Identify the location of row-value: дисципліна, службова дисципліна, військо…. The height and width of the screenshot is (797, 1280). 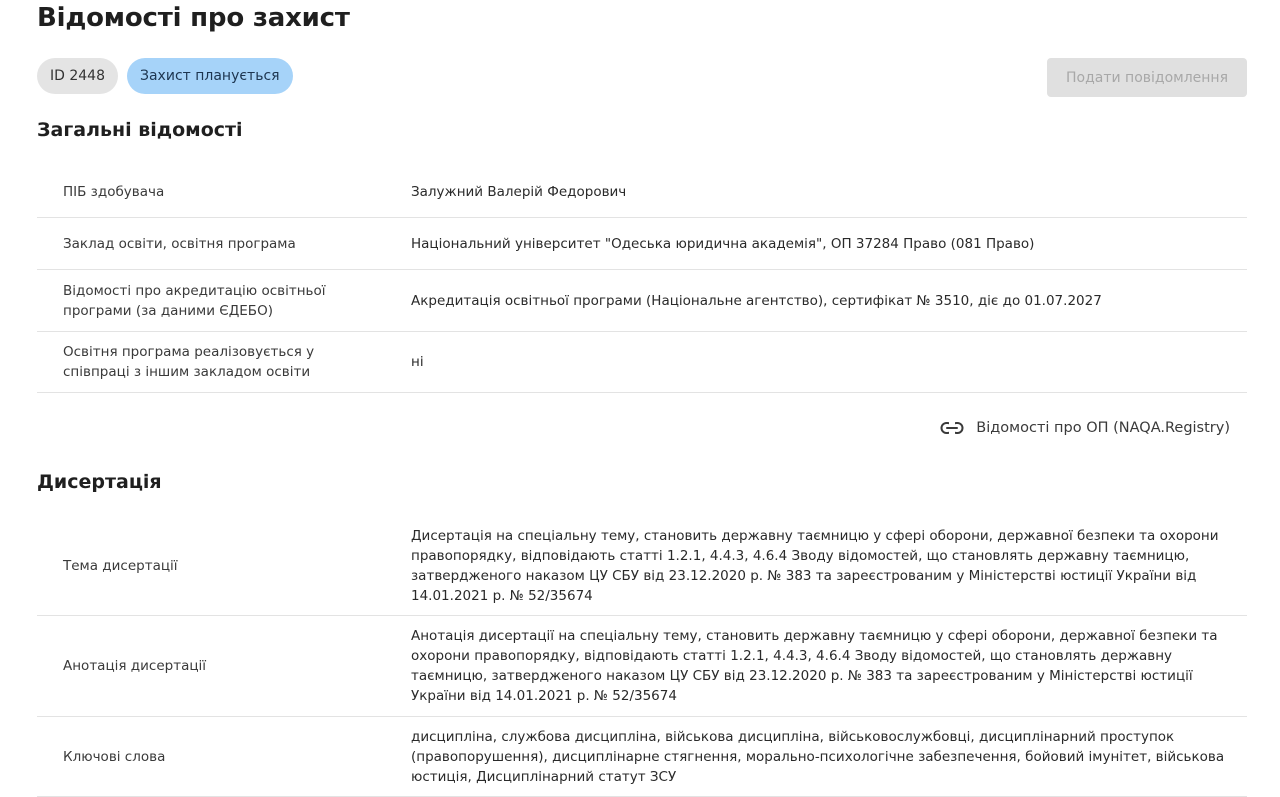
(818, 756).